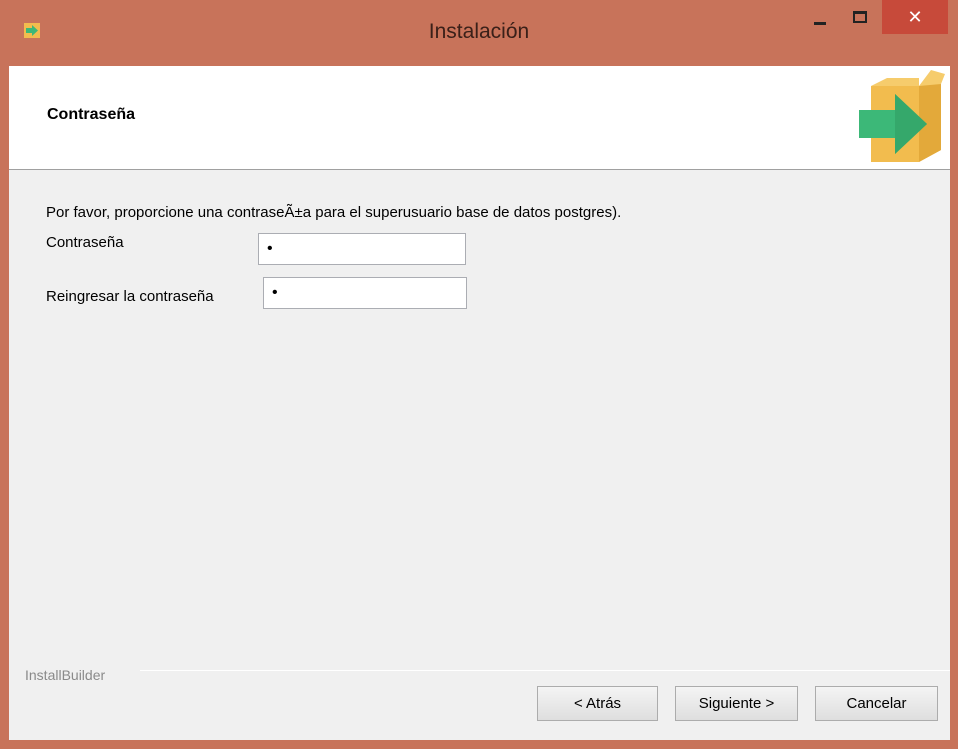 Image resolution: width=958 pixels, height=749 pixels. I want to click on password-field: •, so click(362, 249).